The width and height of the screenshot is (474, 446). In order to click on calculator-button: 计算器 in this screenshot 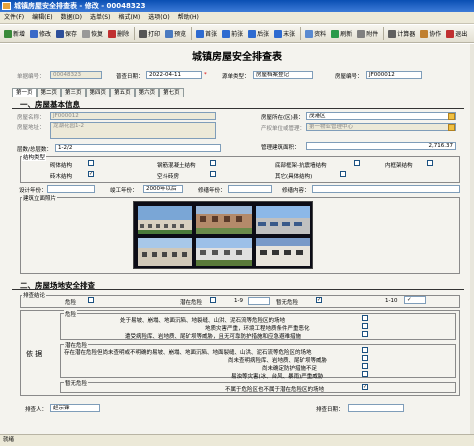, I will do `click(401, 34)`.